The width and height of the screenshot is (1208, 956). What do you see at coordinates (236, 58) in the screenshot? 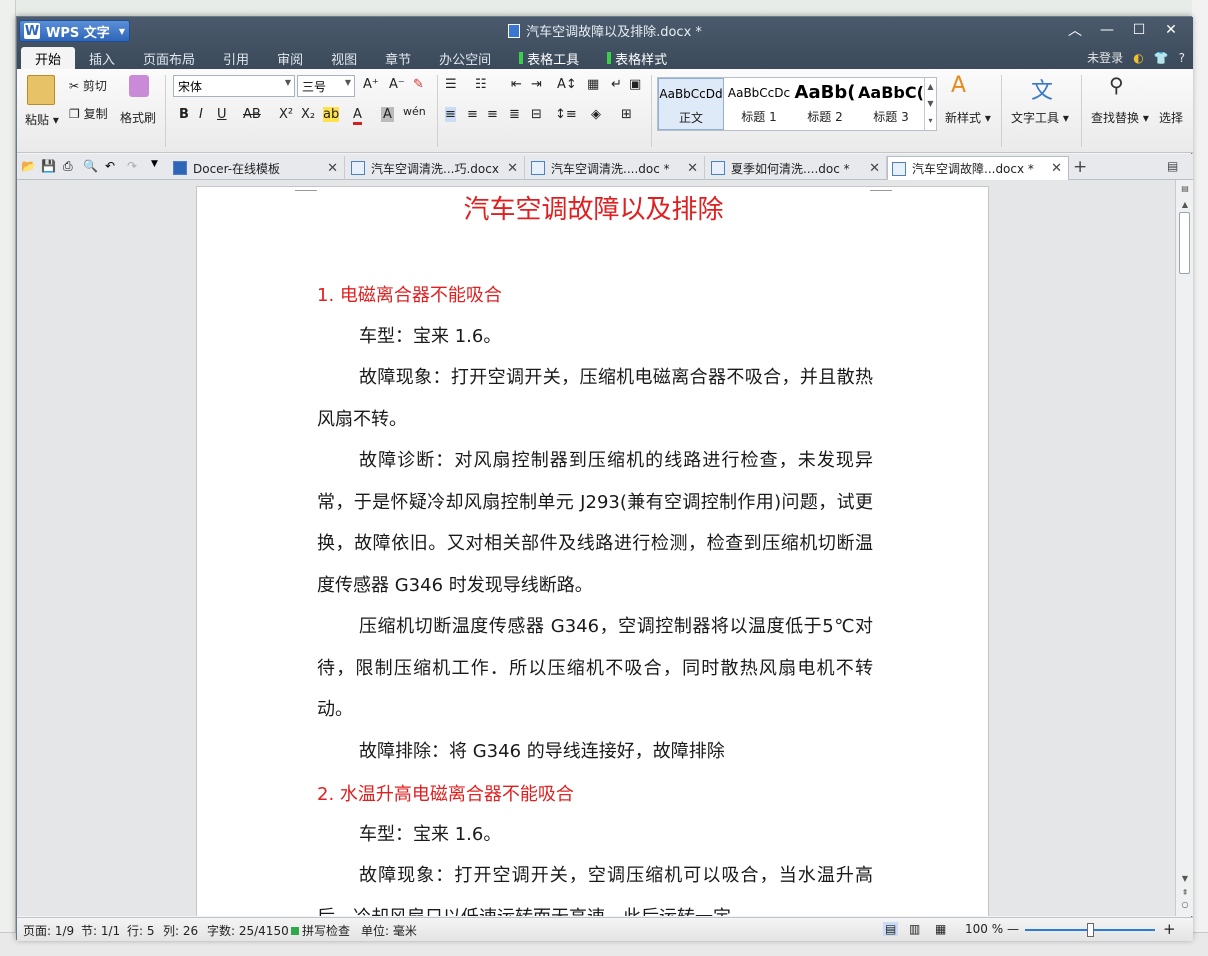
I see `tab-references: 引用` at bounding box center [236, 58].